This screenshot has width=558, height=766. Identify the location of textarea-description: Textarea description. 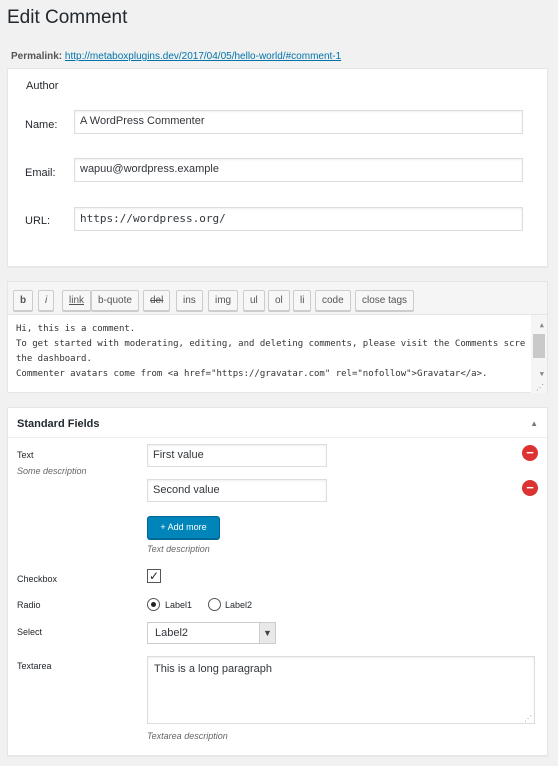
(187, 736).